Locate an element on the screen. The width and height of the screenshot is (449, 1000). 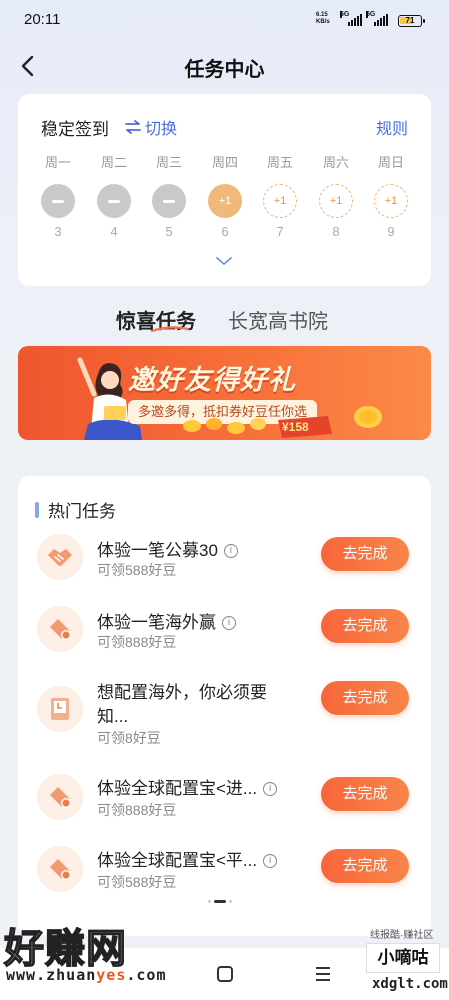
square-icon is located at coordinates (225, 974).